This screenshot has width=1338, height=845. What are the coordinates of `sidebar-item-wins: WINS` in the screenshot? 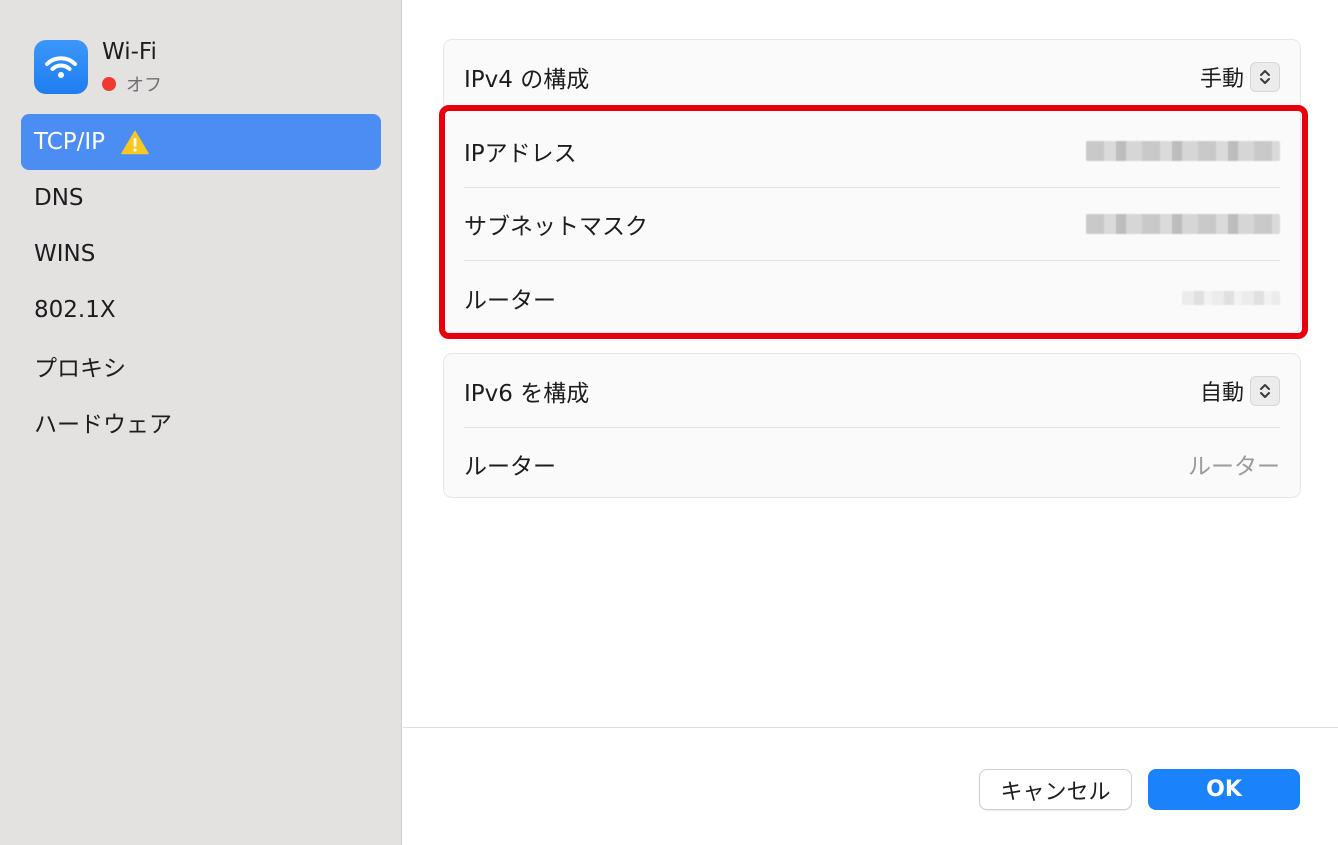 It's located at (201, 254).